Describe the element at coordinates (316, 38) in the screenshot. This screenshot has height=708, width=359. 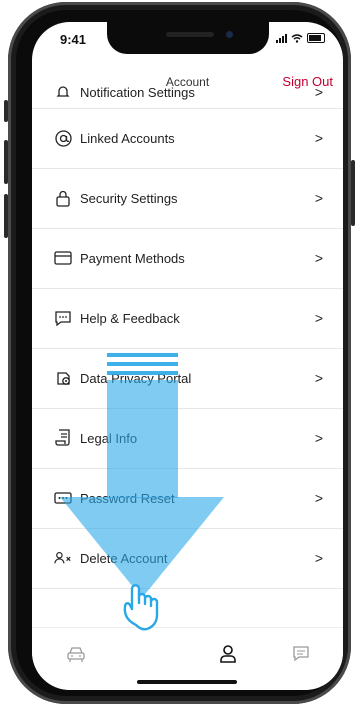
I see `battery-icon` at that location.